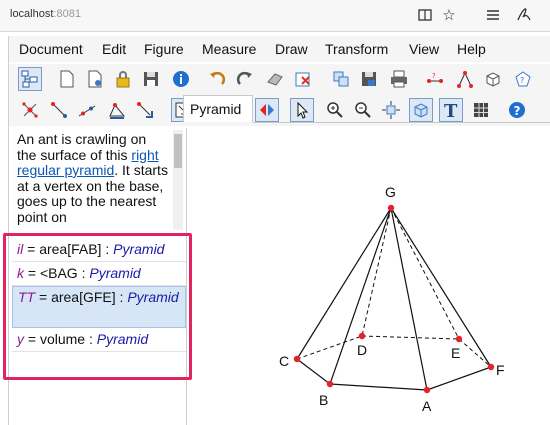 The width and height of the screenshot is (550, 425). I want to click on menu-lines-icon, so click(493, 15).